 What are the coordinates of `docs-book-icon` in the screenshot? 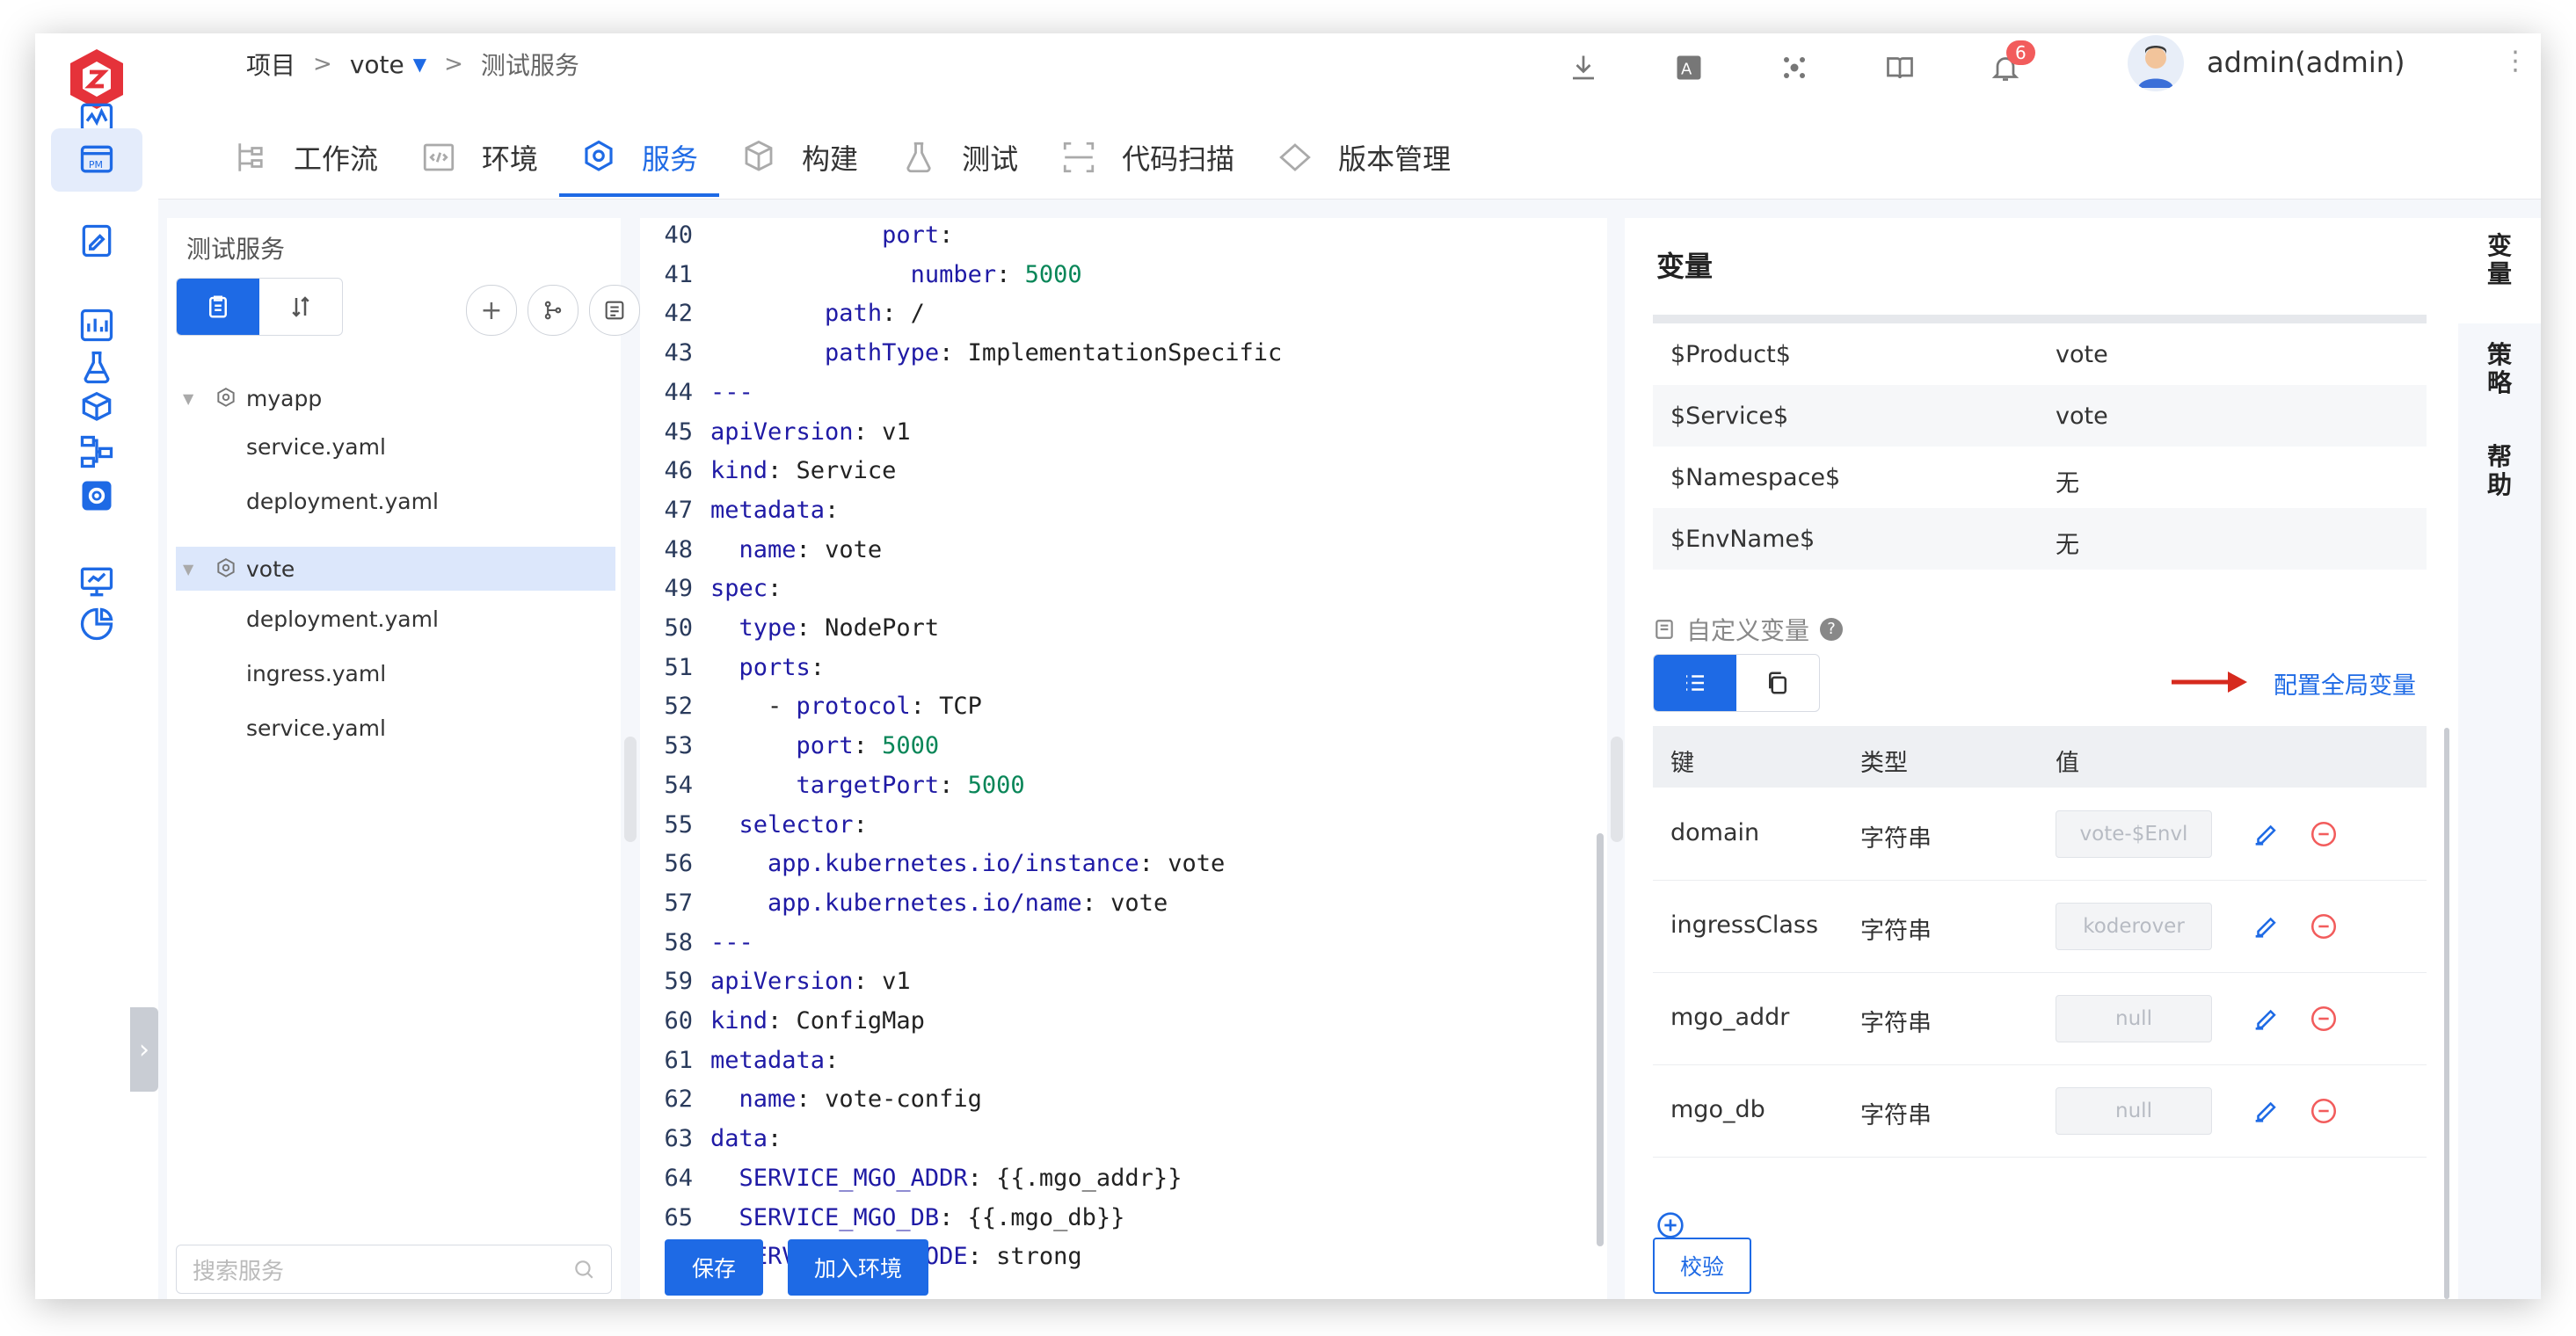 It's located at (1900, 68).